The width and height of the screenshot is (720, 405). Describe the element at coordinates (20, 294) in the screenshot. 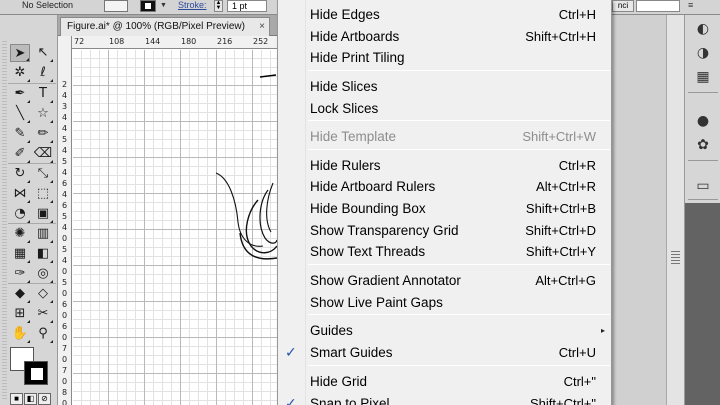

I see `live-paint-bucket-tool: ◆` at that location.